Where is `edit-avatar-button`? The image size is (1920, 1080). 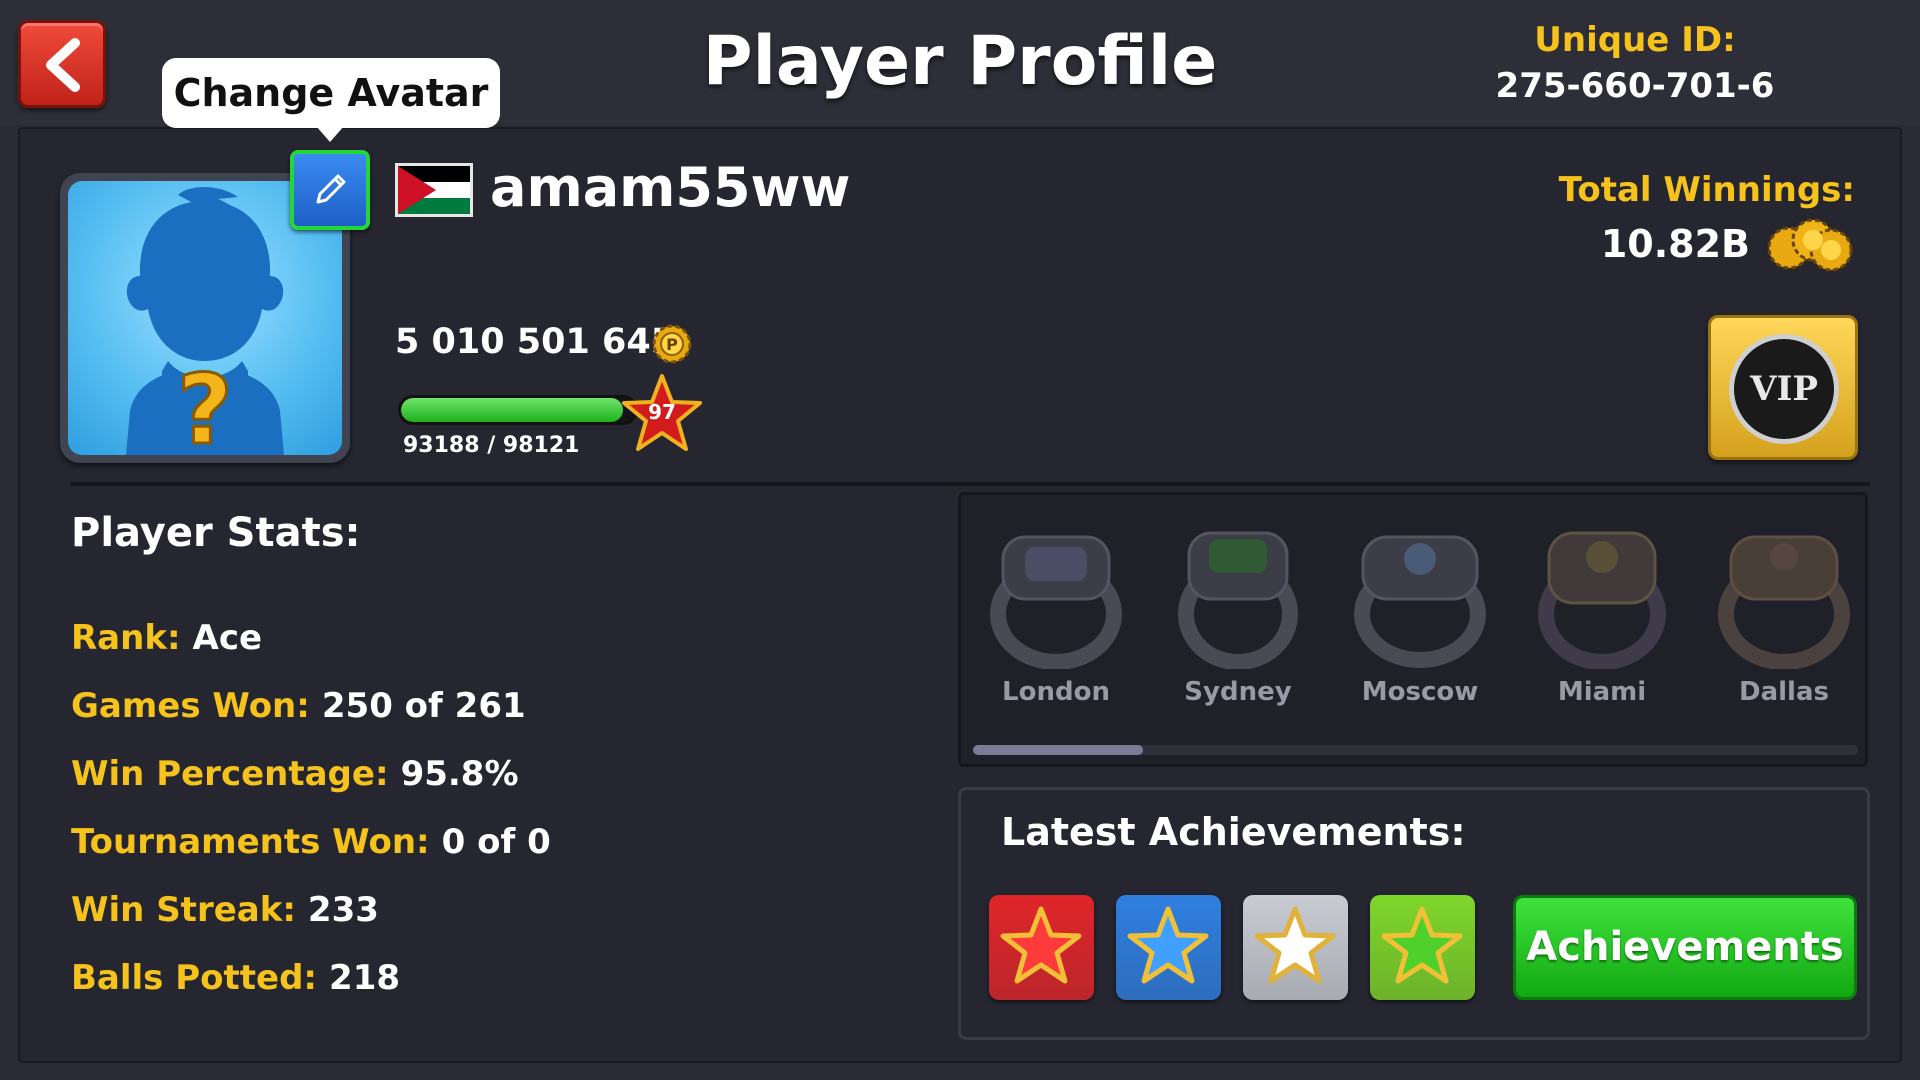 edit-avatar-button is located at coordinates (330, 190).